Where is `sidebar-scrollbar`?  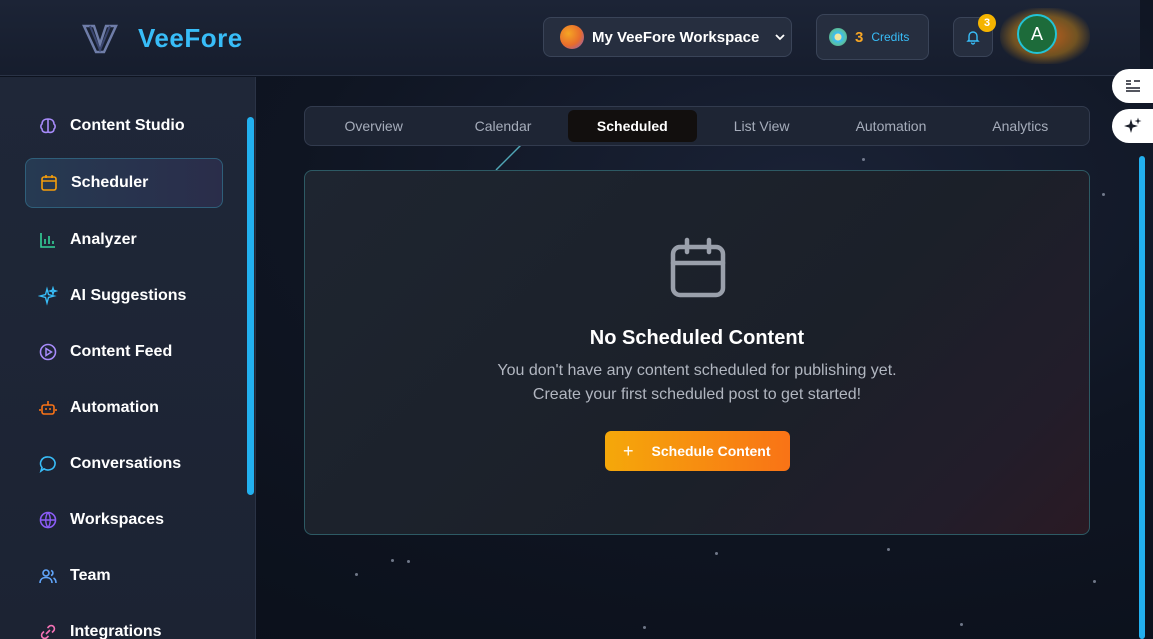
sidebar-scrollbar is located at coordinates (250, 306).